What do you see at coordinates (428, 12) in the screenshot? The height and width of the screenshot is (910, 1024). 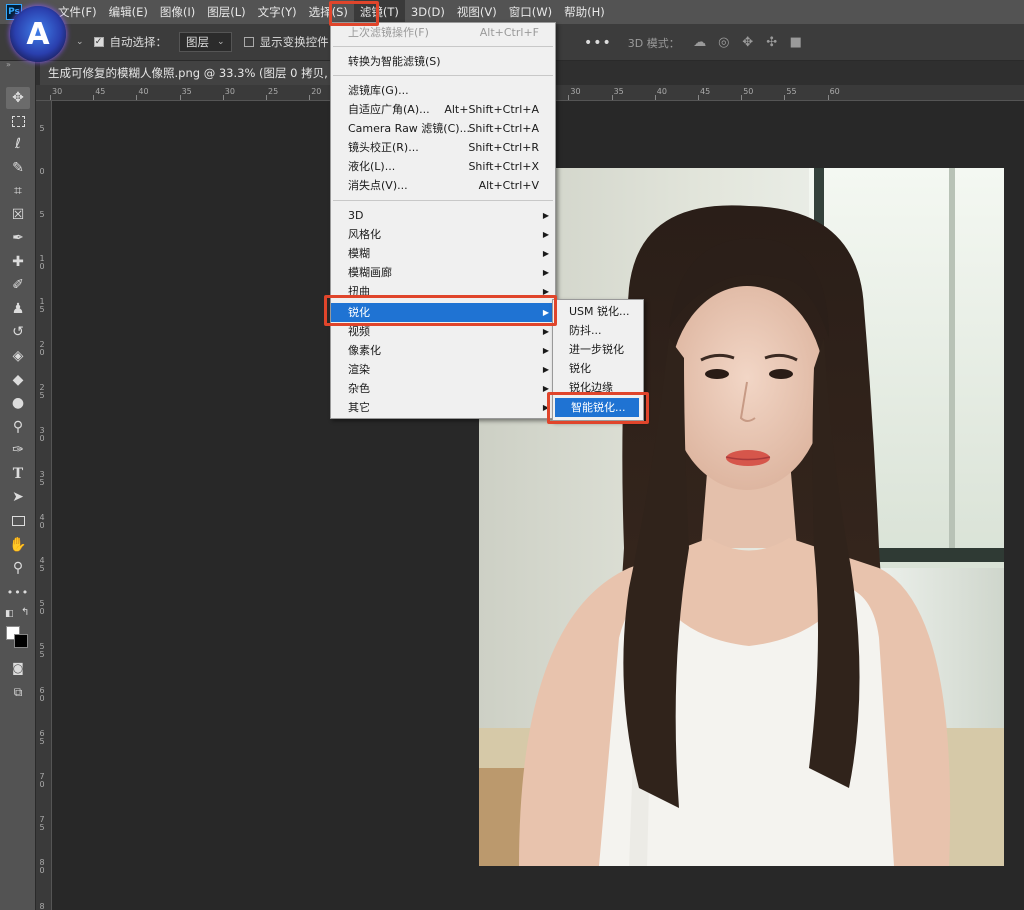 I see `menu-3d: 3D(D)` at bounding box center [428, 12].